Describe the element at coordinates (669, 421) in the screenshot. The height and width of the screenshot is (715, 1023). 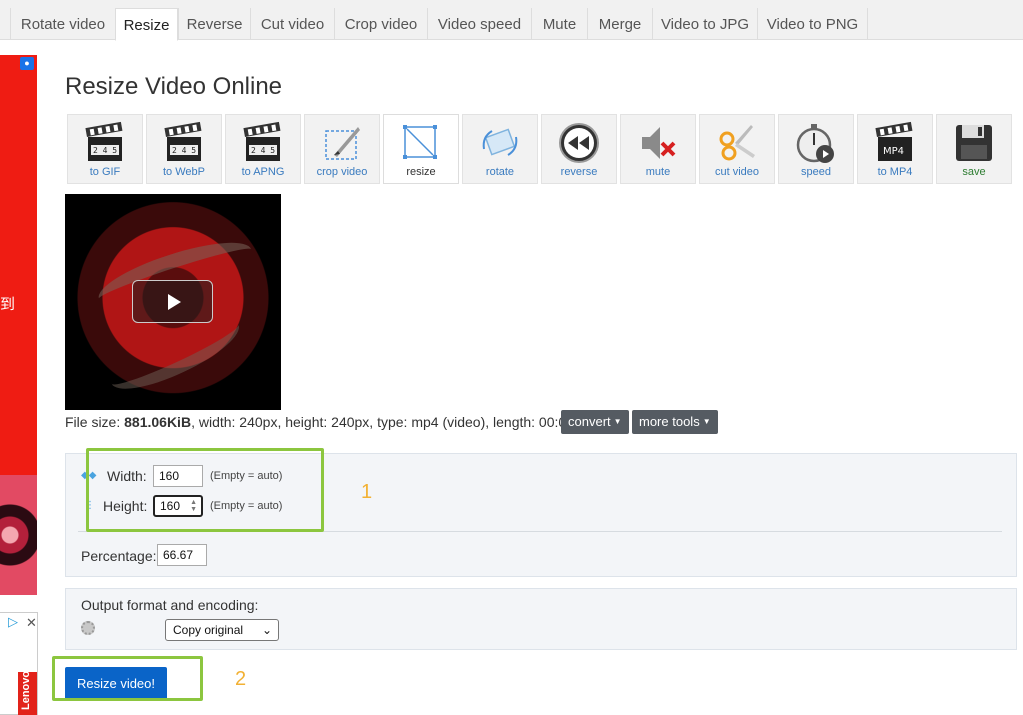
I see `more-tools-label: more tools` at that location.